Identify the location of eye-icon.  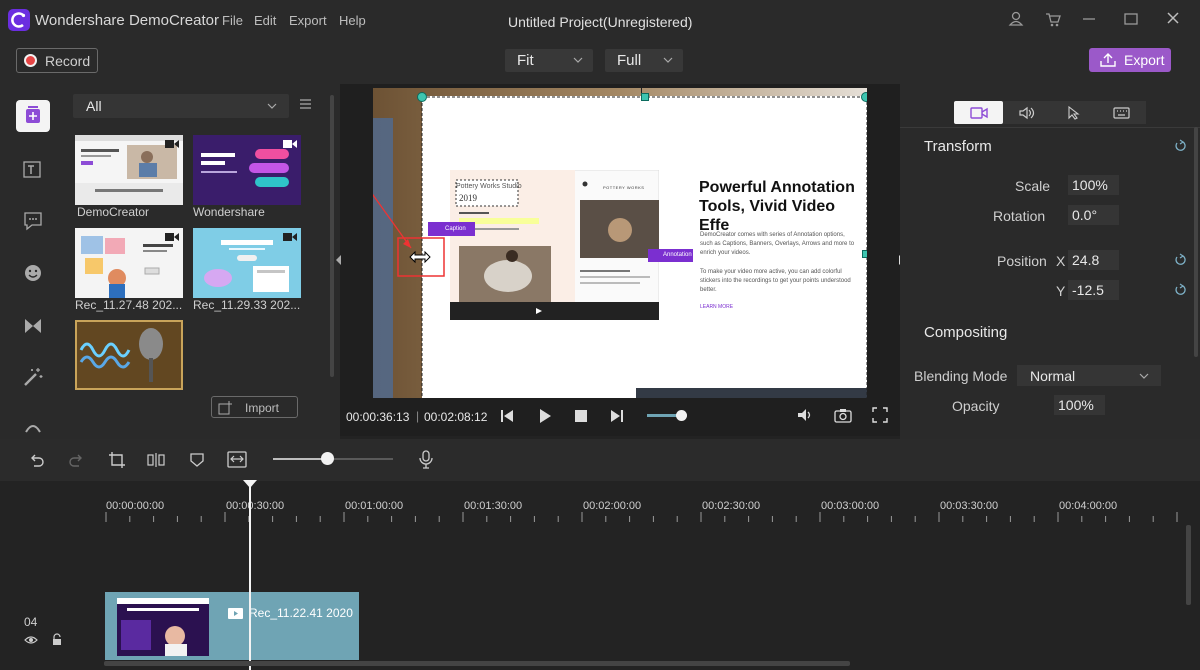
(31, 640).